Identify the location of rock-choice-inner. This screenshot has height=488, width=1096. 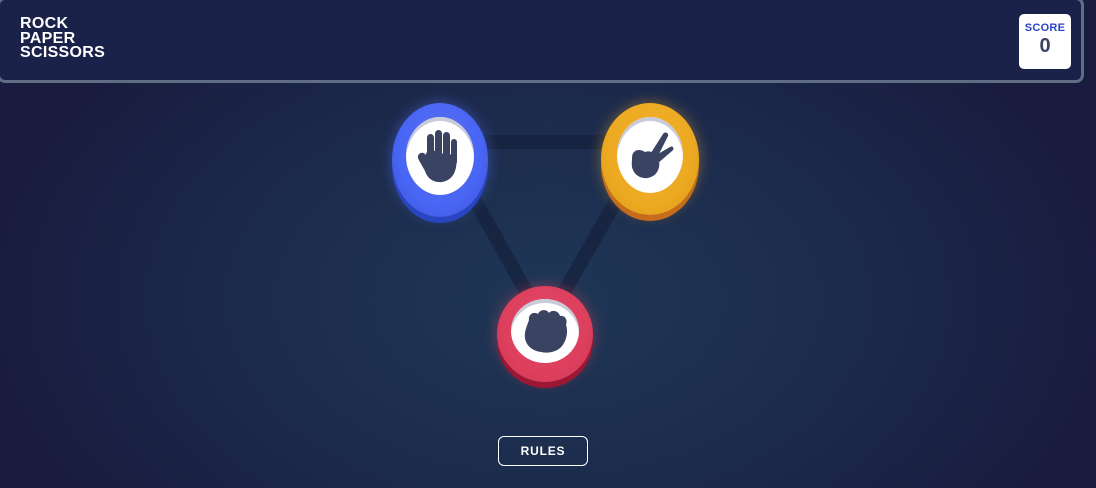
(545, 331).